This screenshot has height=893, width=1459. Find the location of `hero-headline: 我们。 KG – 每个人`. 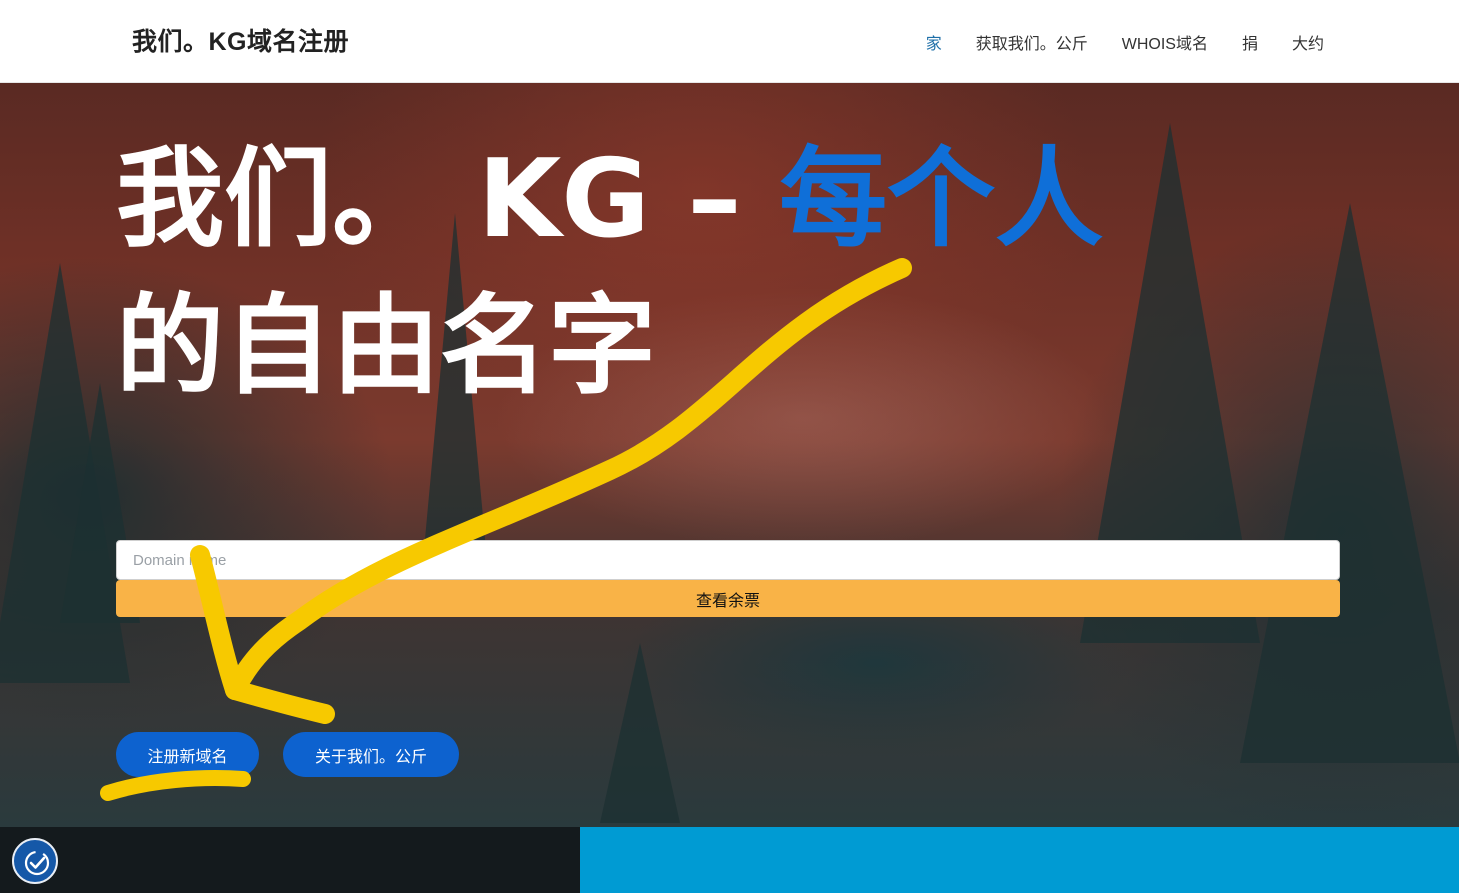

hero-headline: 我们。 KG – 每个人 is located at coordinates (609, 200).